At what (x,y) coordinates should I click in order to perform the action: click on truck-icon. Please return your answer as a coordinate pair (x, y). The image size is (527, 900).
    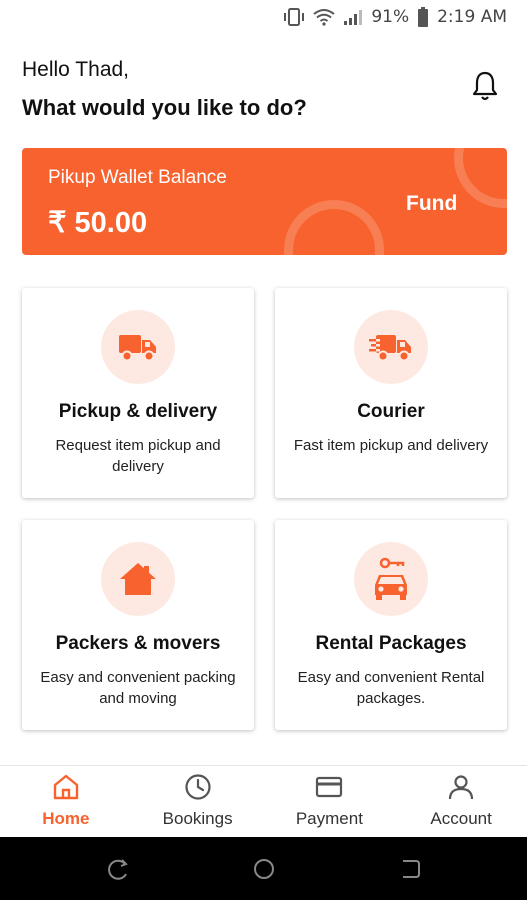
    Looking at the image, I should click on (137, 348).